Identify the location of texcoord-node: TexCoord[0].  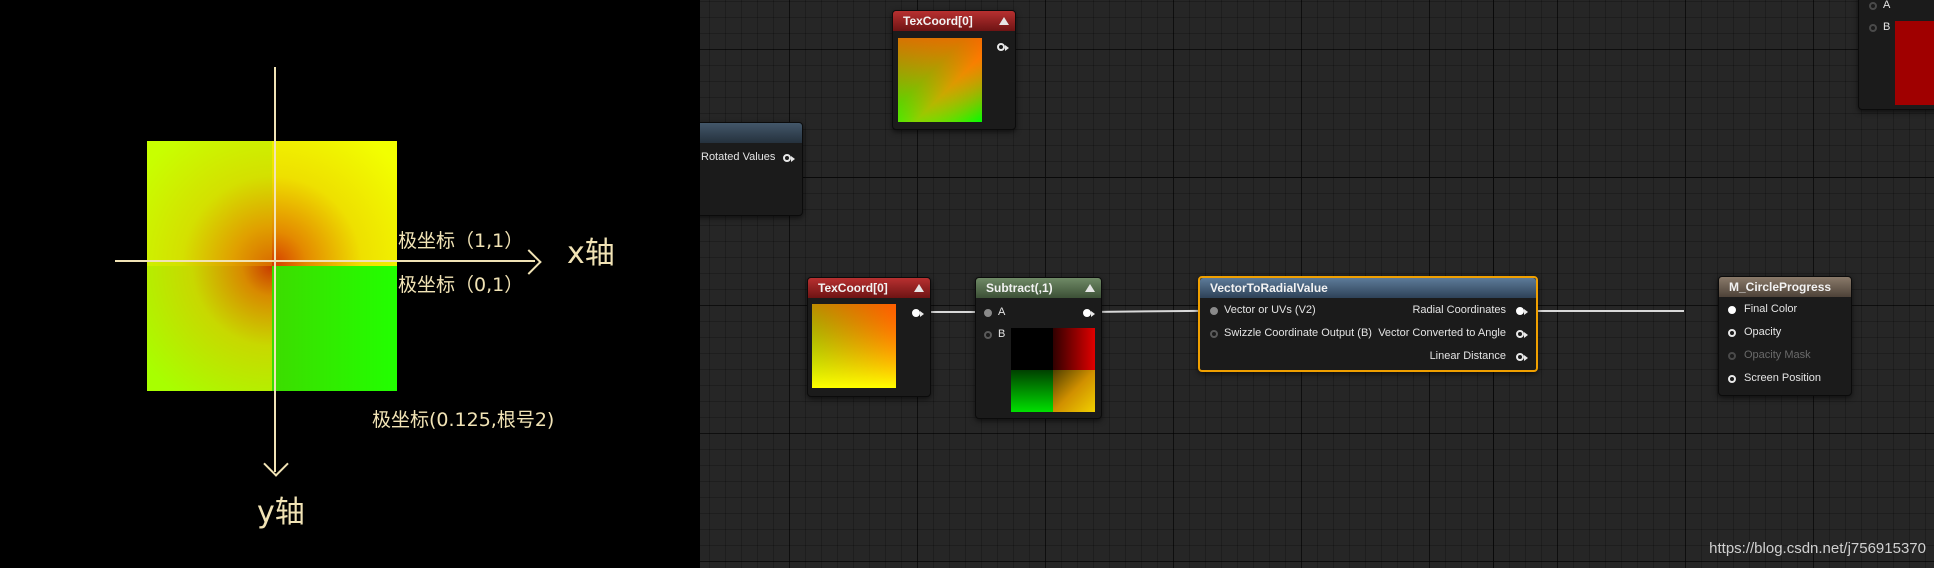
(869, 337).